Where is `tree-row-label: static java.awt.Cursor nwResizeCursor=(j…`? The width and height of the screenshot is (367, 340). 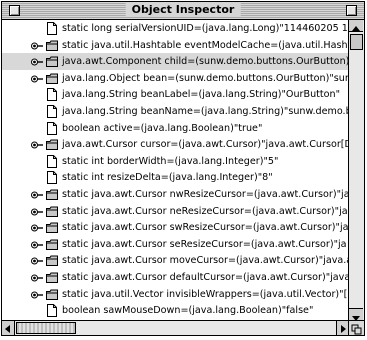
tree-row-label: static java.awt.Cursor nwResizeCursor=(j… is located at coordinates (205, 194).